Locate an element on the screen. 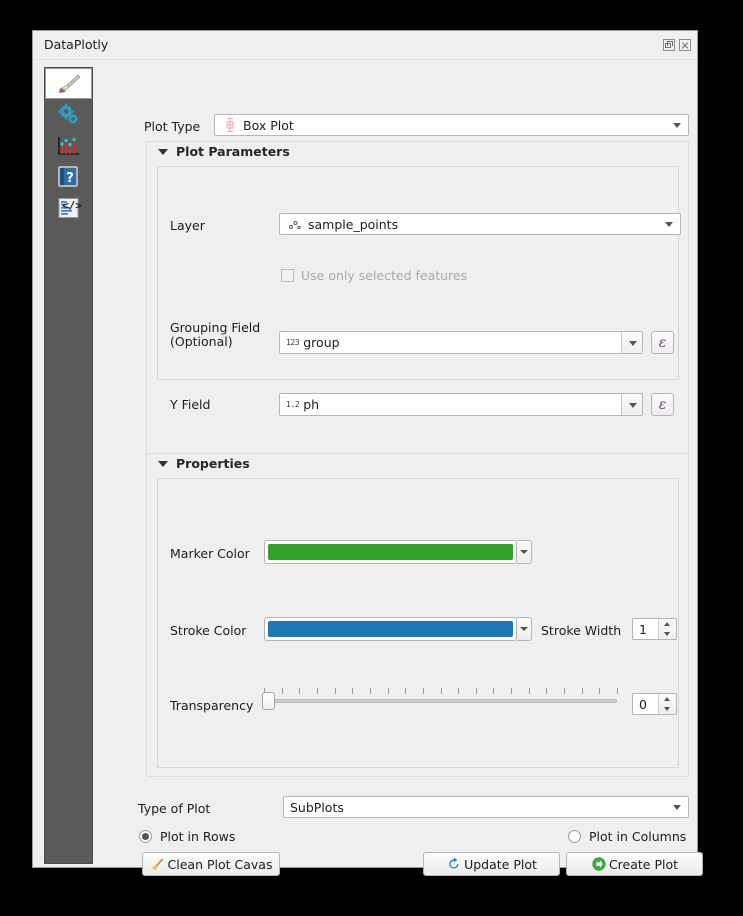  grouping-field-value: group is located at coordinates (321, 342).